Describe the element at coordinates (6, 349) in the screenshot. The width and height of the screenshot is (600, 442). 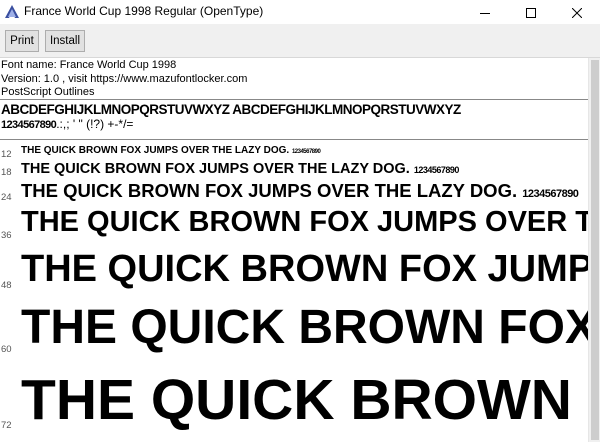
I see `sample-size-label: 60` at that location.